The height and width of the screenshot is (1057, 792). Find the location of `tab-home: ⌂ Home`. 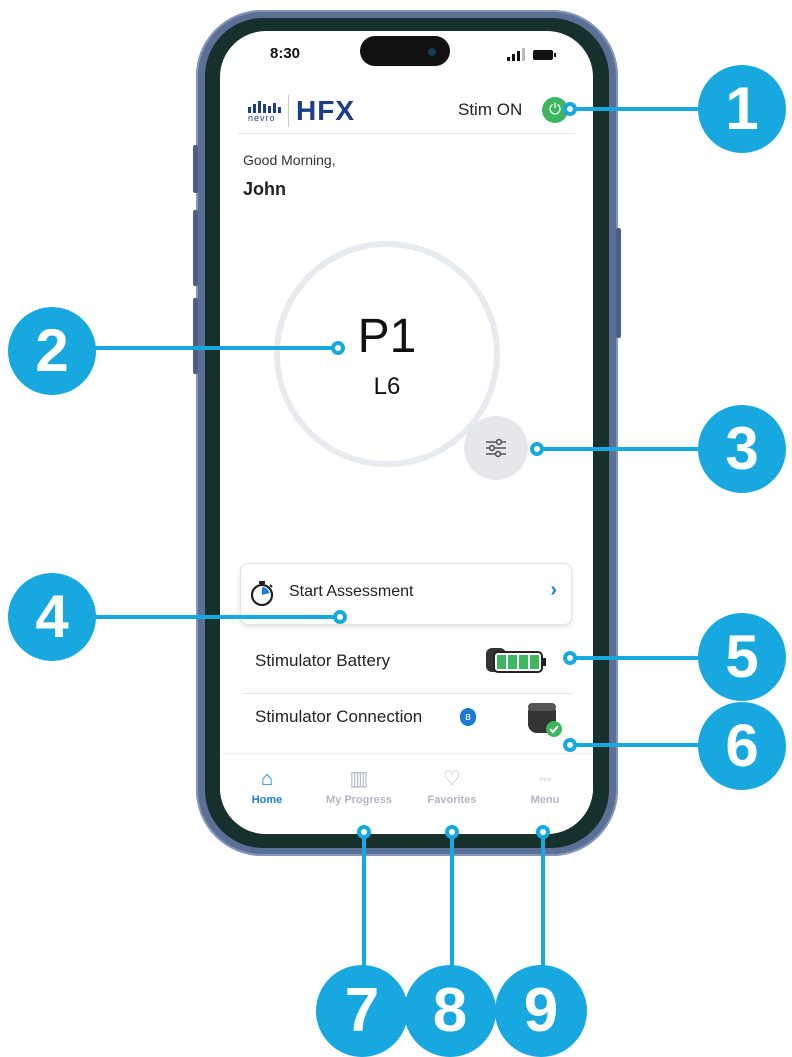

tab-home: ⌂ Home is located at coordinates (267, 786).